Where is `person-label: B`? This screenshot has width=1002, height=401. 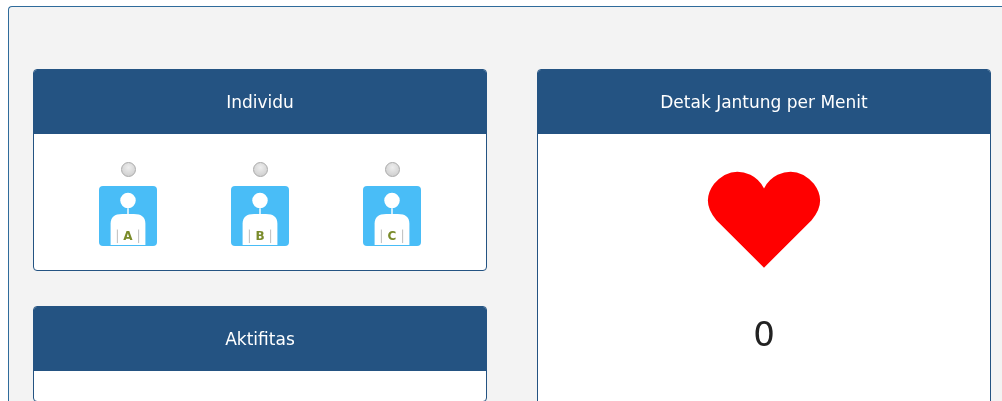
person-label: B is located at coordinates (260, 236).